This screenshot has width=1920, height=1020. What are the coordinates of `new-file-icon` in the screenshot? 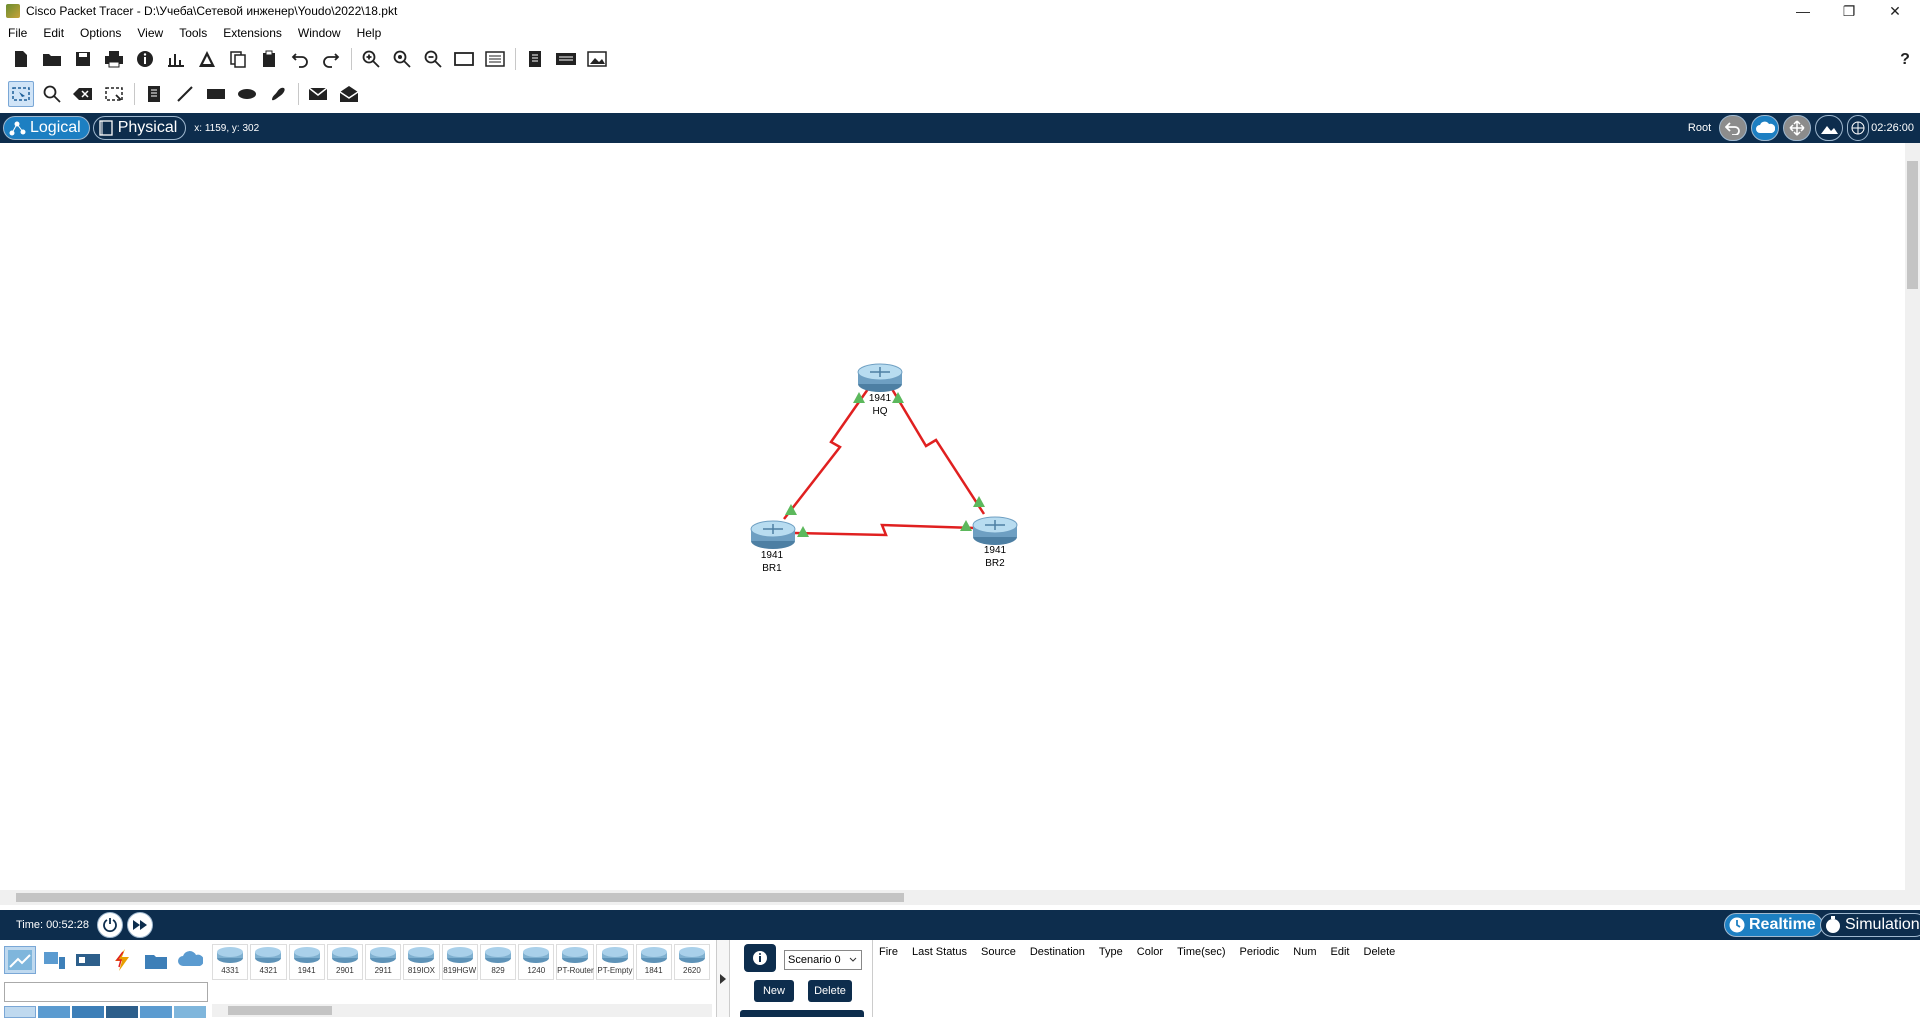 It's located at (21, 59).